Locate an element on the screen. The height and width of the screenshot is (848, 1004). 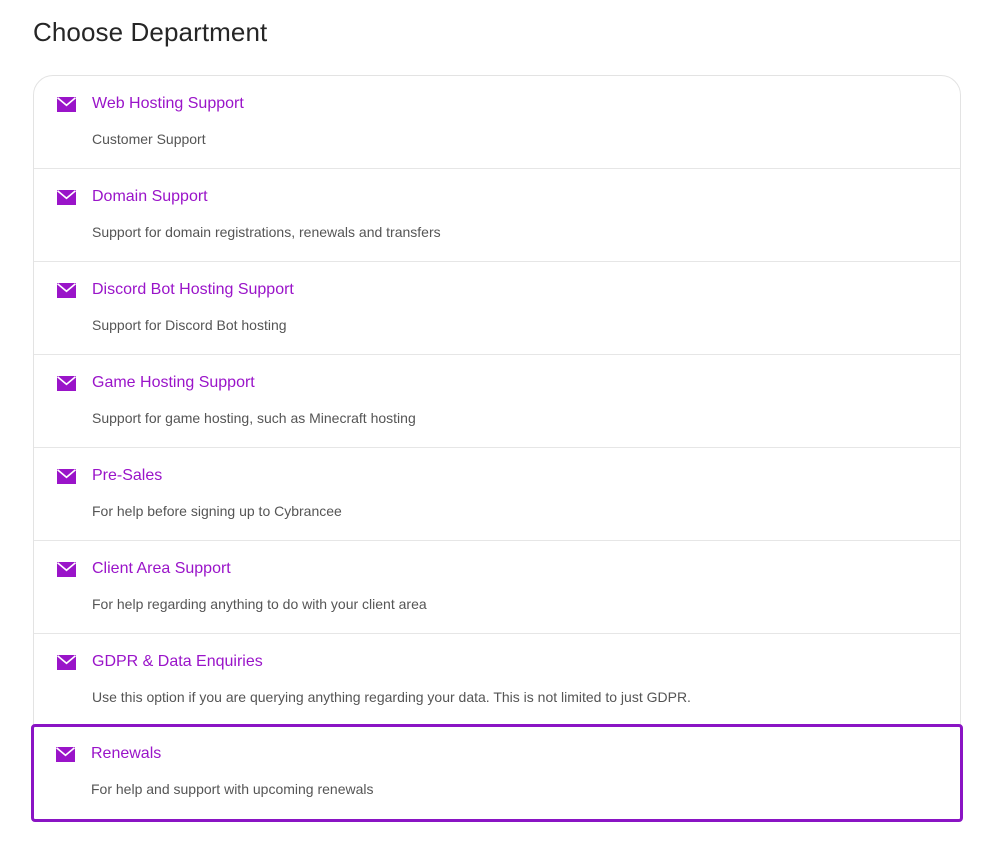
department-description: Support for Discord Bot hosting is located at coordinates (189, 325).